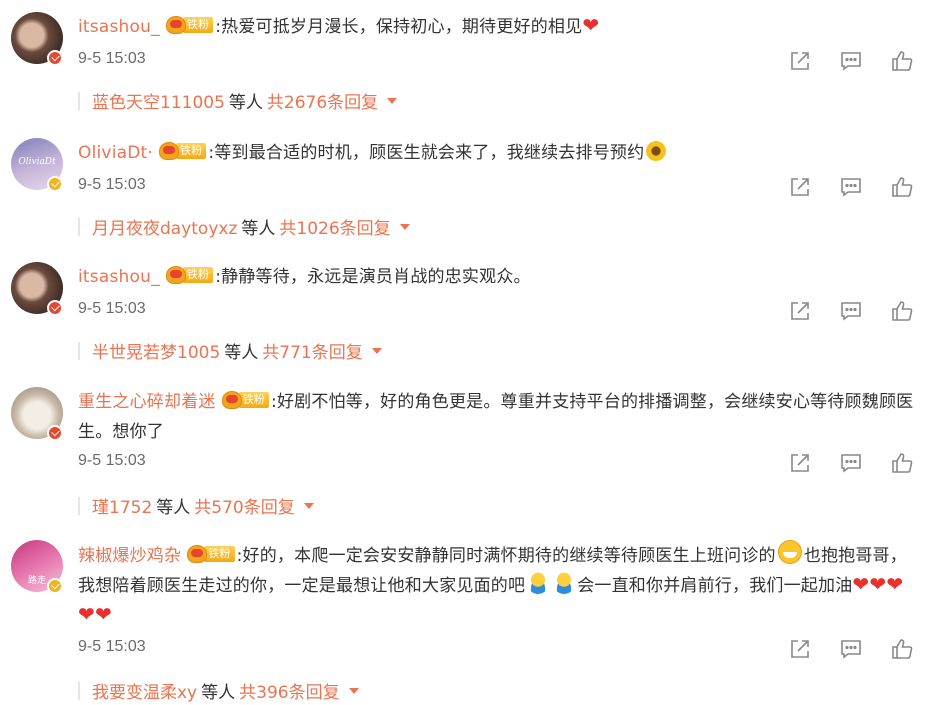 This screenshot has width=936, height=705. What do you see at coordinates (156, 350) in the screenshot?
I see `reply-user: 半世晃若梦1005` at bounding box center [156, 350].